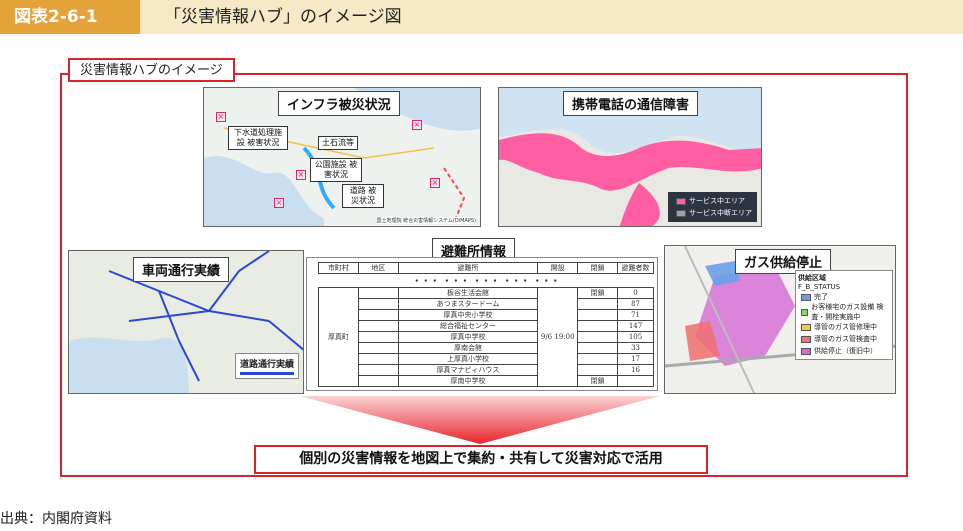 The image size is (963, 531). I want to click on gas-legend-item: 導管のガス管修理中, so click(844, 327).